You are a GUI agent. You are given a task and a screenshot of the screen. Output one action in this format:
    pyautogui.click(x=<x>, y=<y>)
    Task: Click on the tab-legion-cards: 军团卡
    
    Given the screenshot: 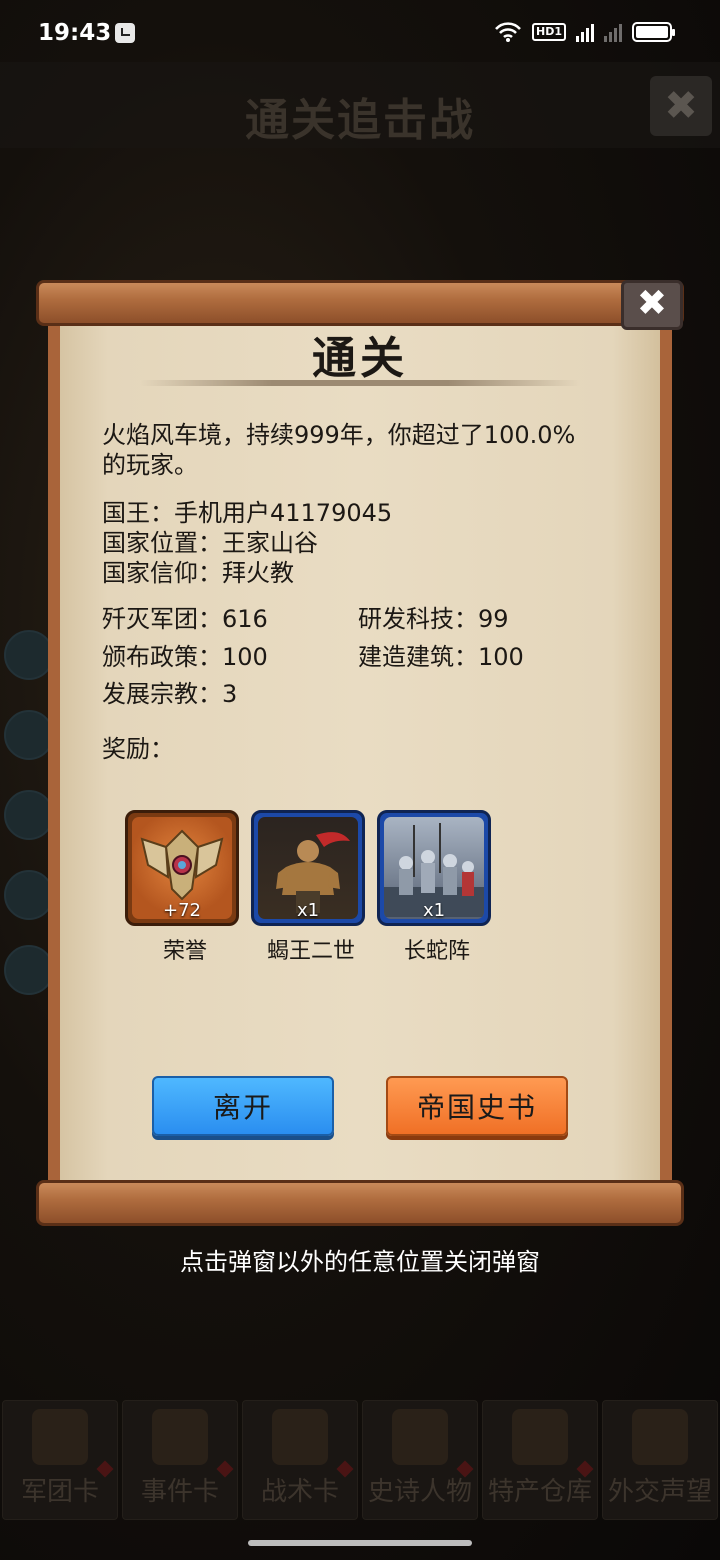 What is the action you would take?
    pyautogui.click(x=60, y=1460)
    